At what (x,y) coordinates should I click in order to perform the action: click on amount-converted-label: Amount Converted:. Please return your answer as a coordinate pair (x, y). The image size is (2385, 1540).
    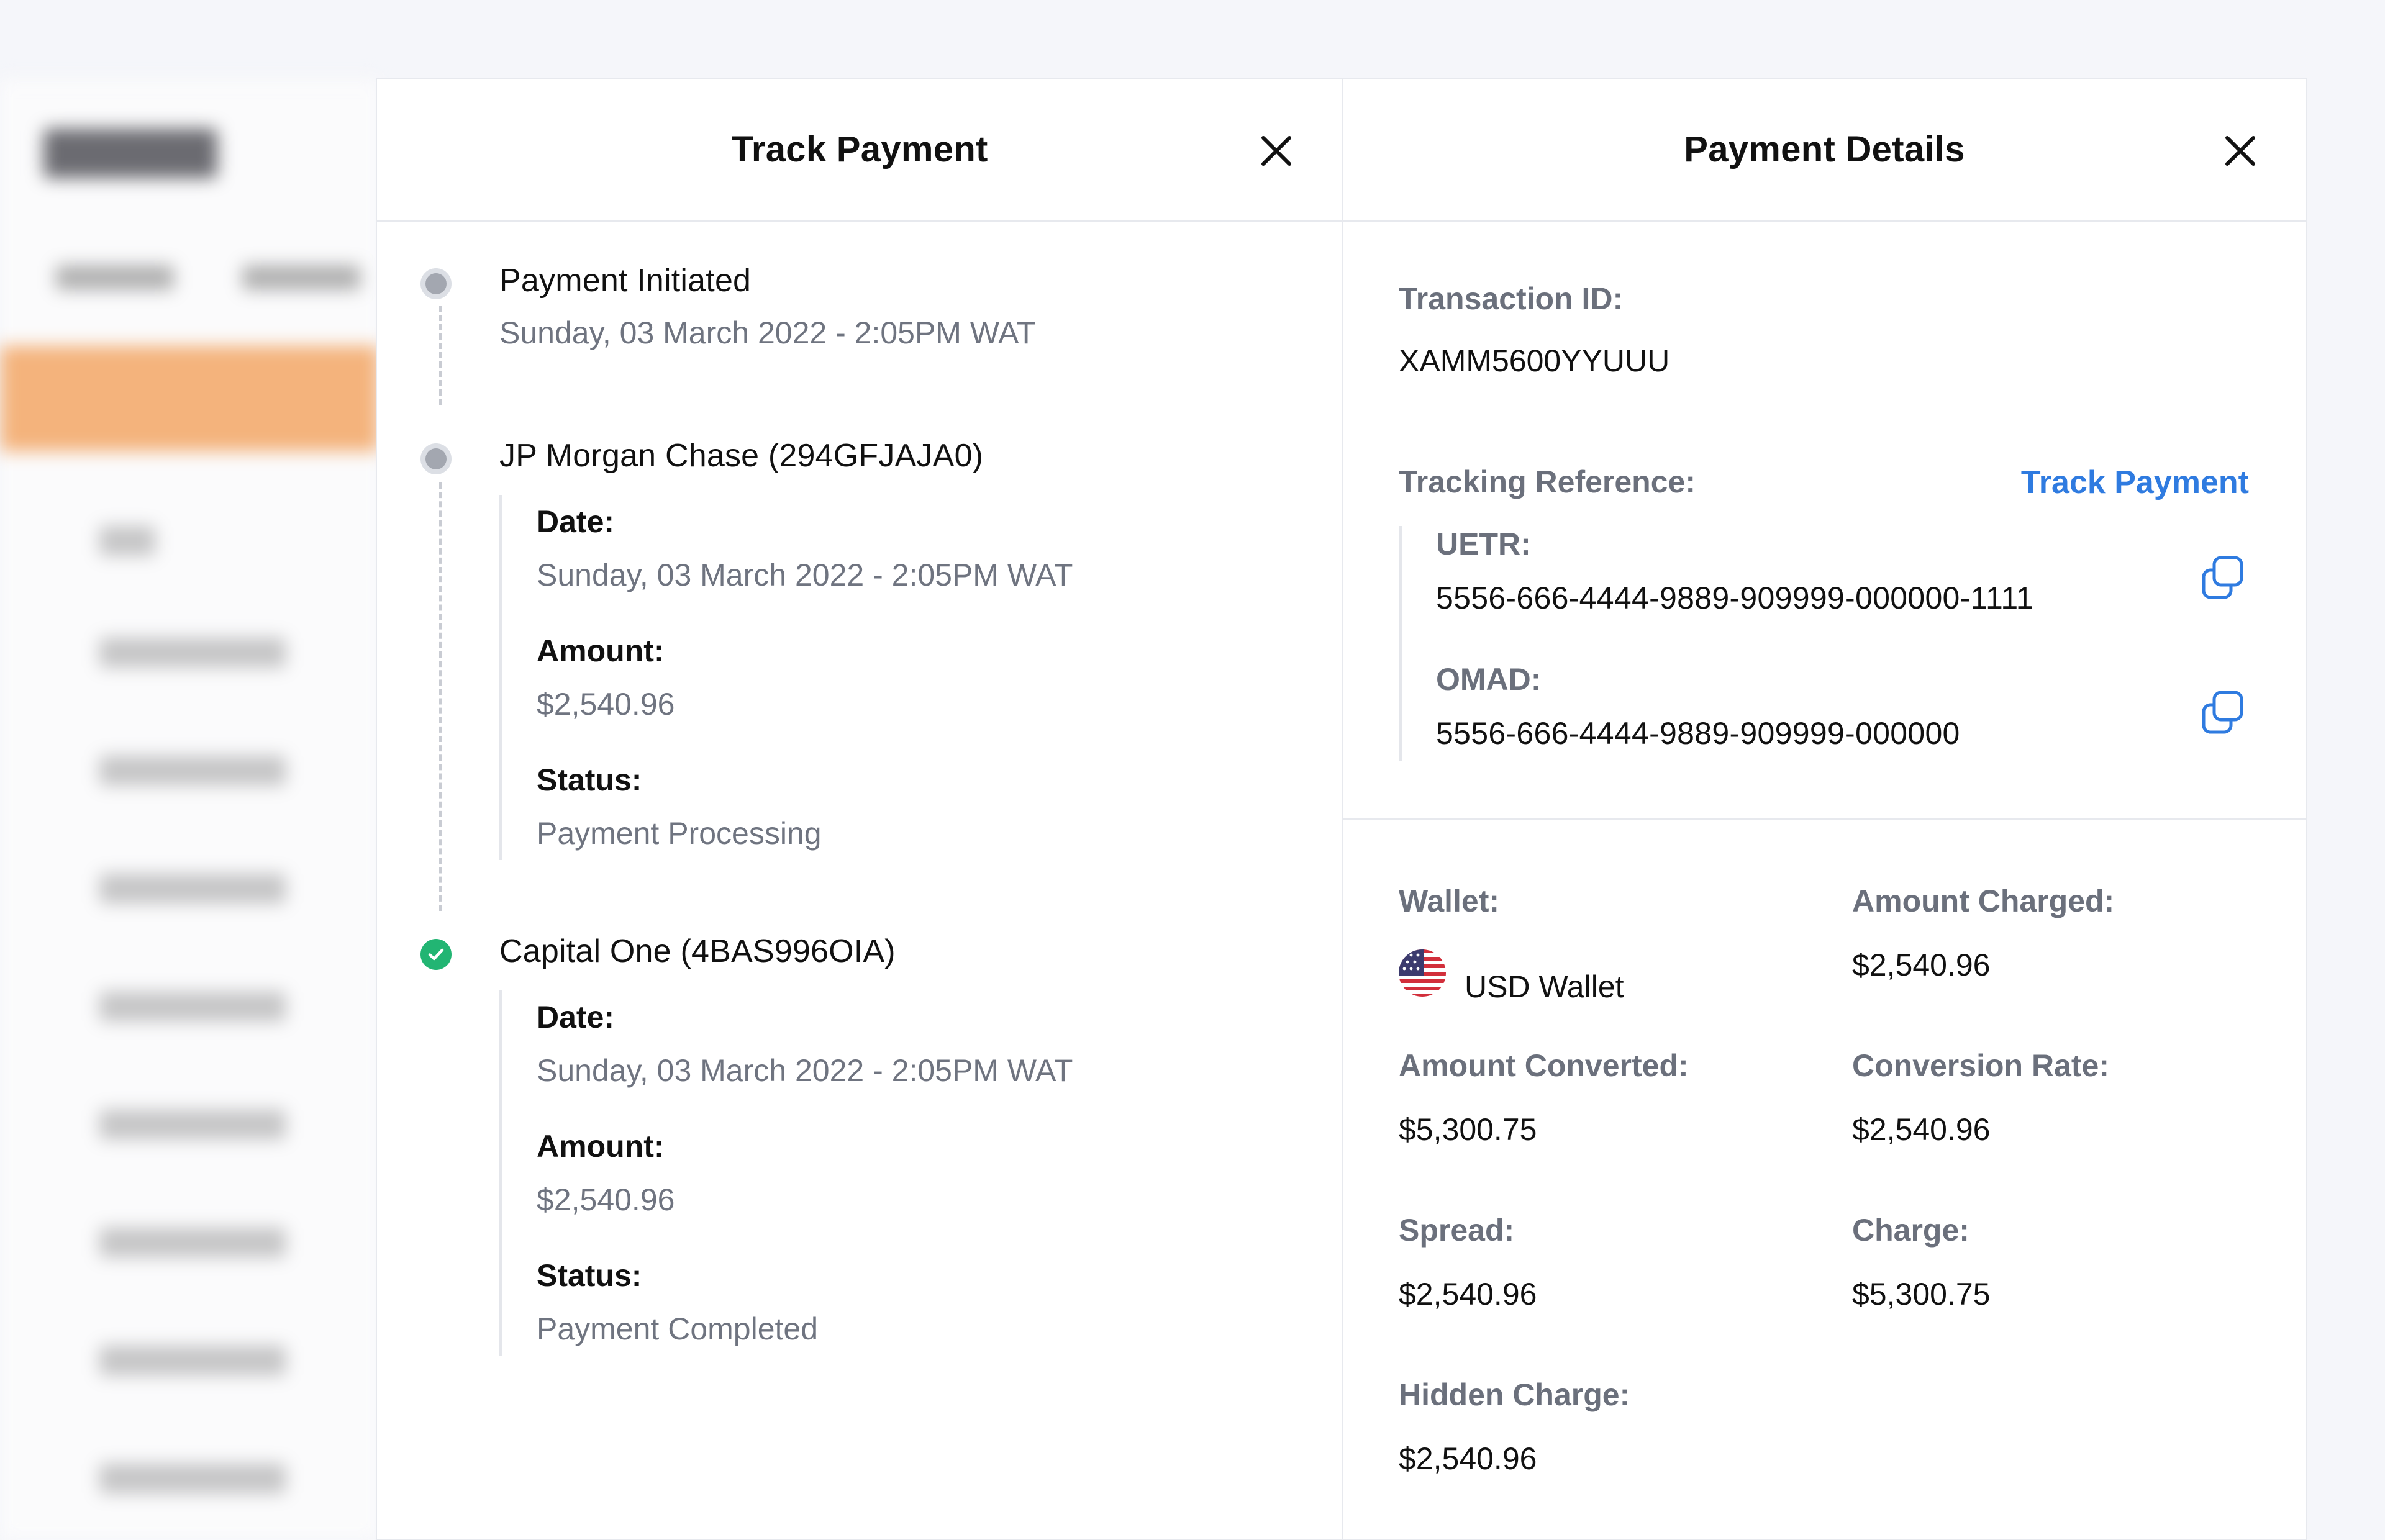
    Looking at the image, I should click on (1544, 1065).